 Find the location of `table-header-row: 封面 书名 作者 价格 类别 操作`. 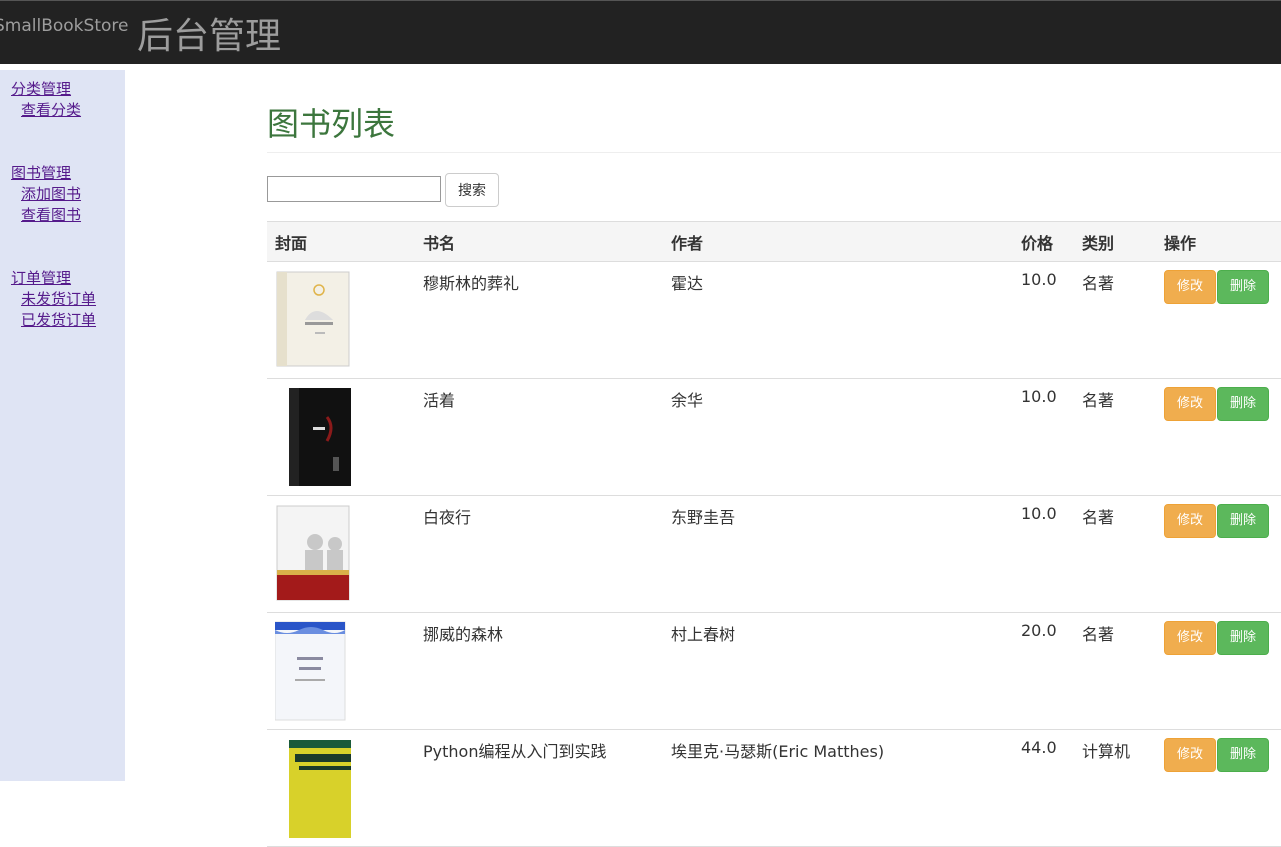

table-header-row: 封面 书名 作者 价格 类别 操作 is located at coordinates (774, 241).